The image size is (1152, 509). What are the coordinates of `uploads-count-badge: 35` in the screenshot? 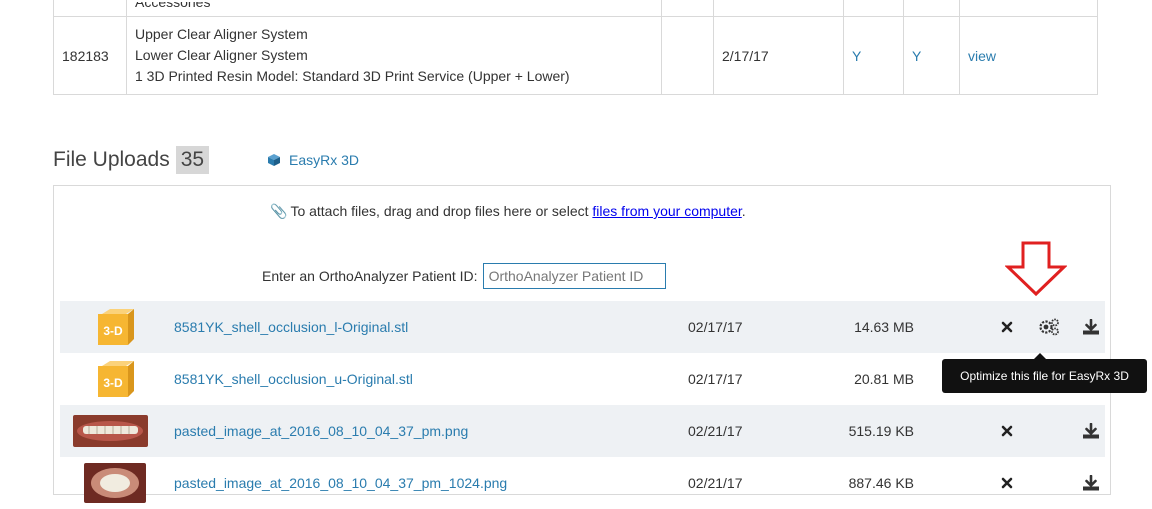 It's located at (192, 160).